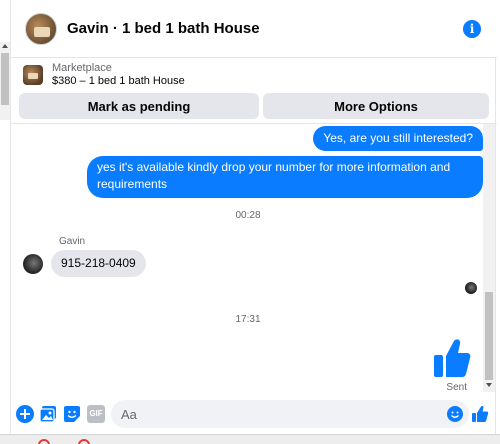  I want to click on listing-text: Marketplace $380 – 1 bed 1 bath House, so click(118, 75).